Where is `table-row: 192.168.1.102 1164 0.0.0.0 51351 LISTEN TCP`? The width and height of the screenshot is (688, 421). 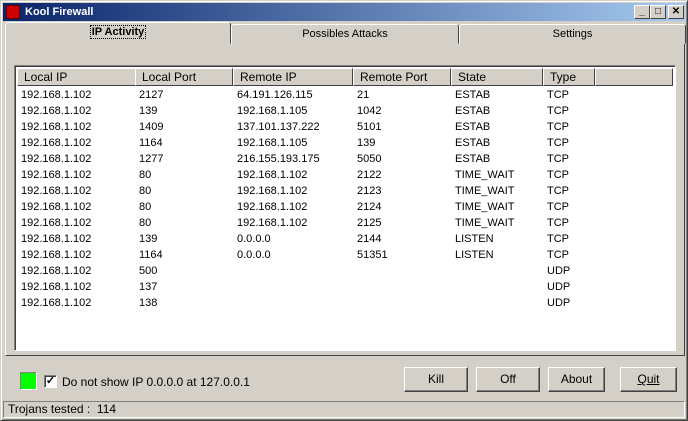
table-row: 192.168.1.102 1164 0.0.0.0 51351 LISTEN TCP is located at coordinates (345, 255).